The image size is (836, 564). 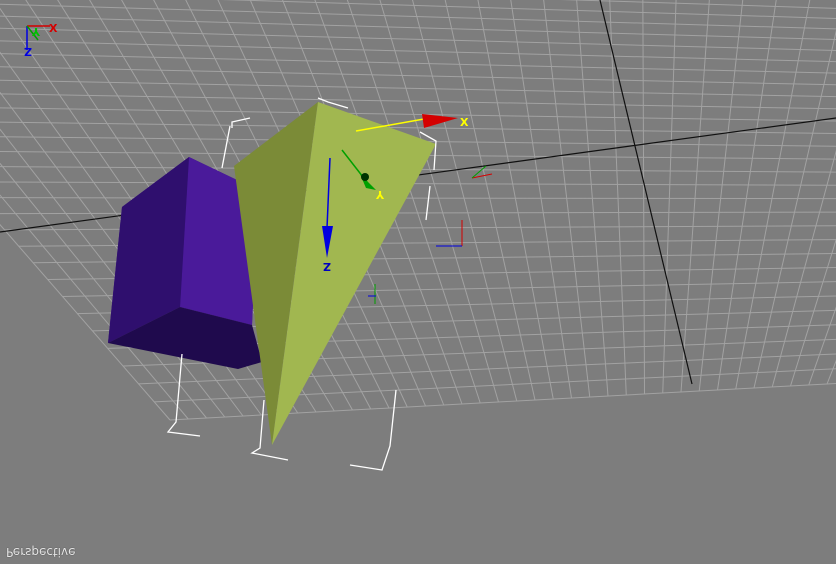 What do you see at coordinates (380, 194) in the screenshot?
I see `gizmo-y-label: Y` at bounding box center [380, 194].